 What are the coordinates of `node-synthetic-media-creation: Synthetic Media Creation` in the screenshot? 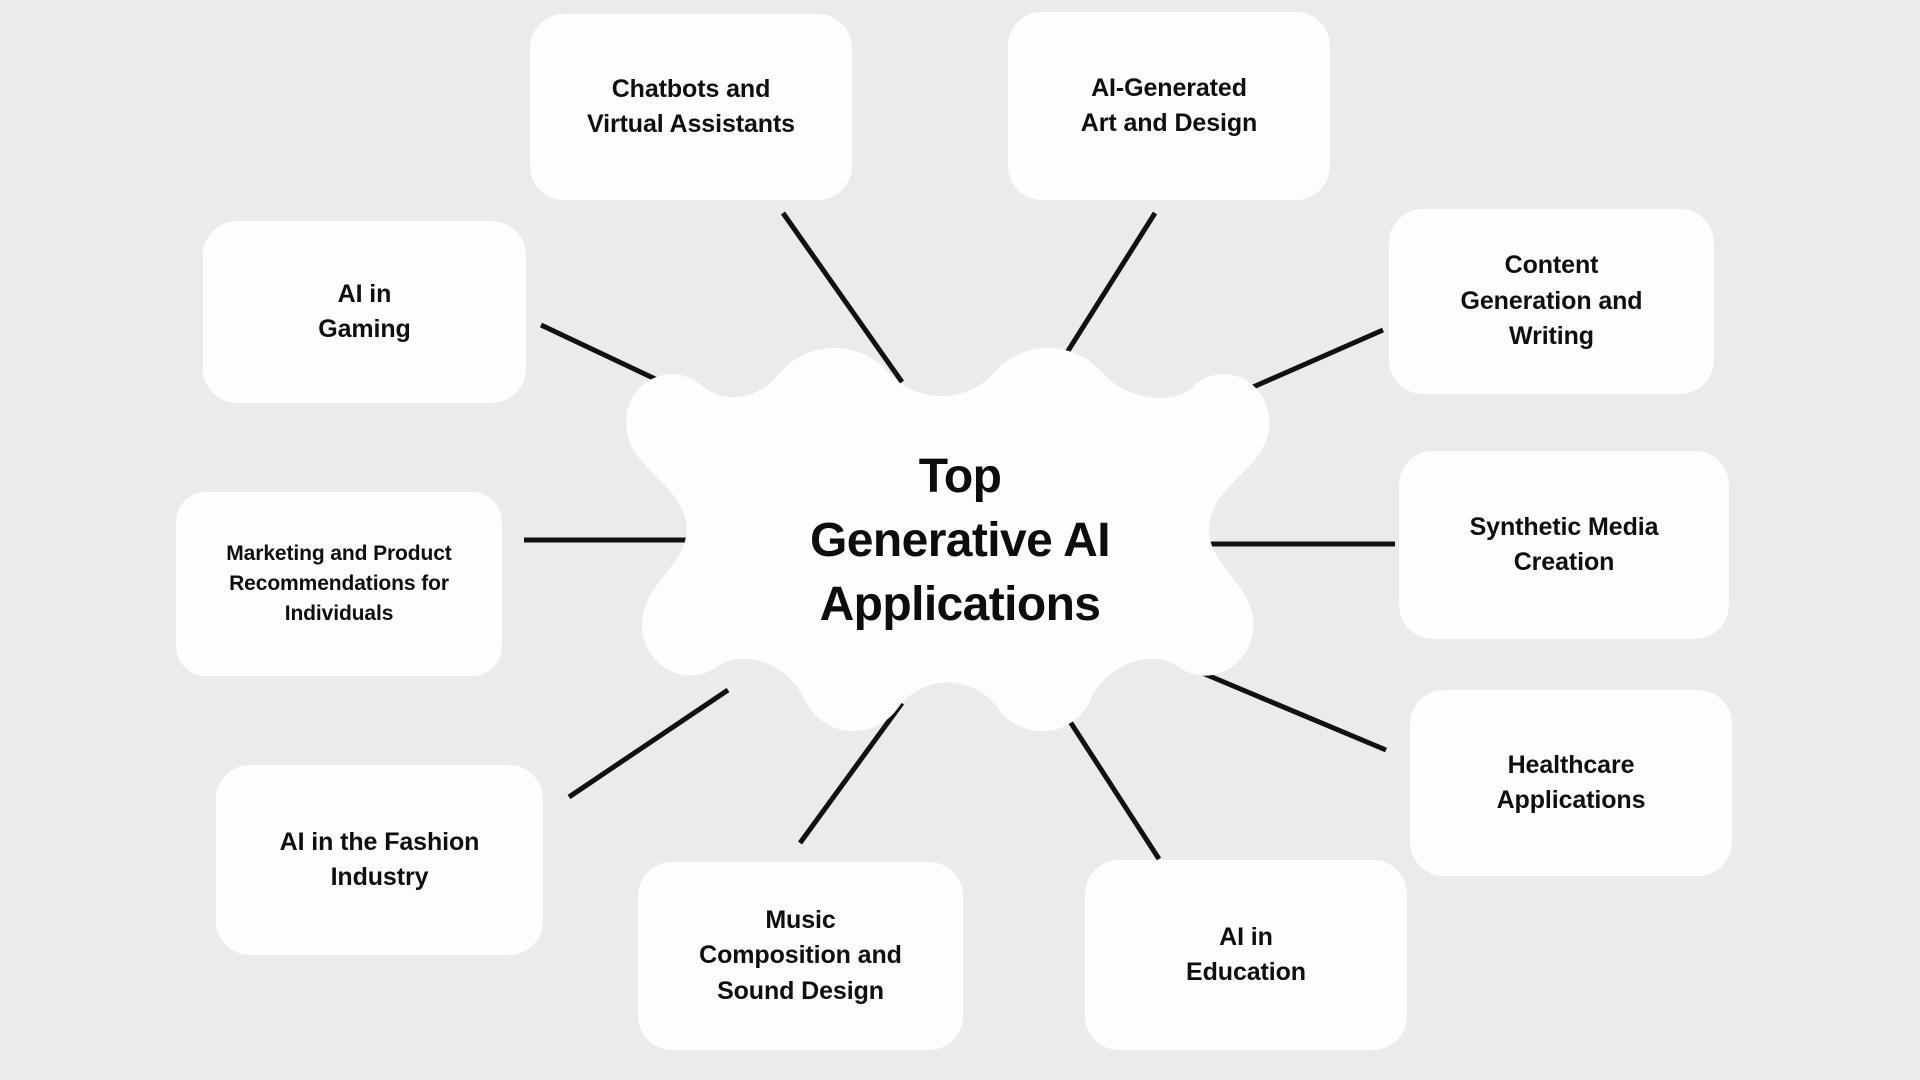 It's located at (1564, 545).